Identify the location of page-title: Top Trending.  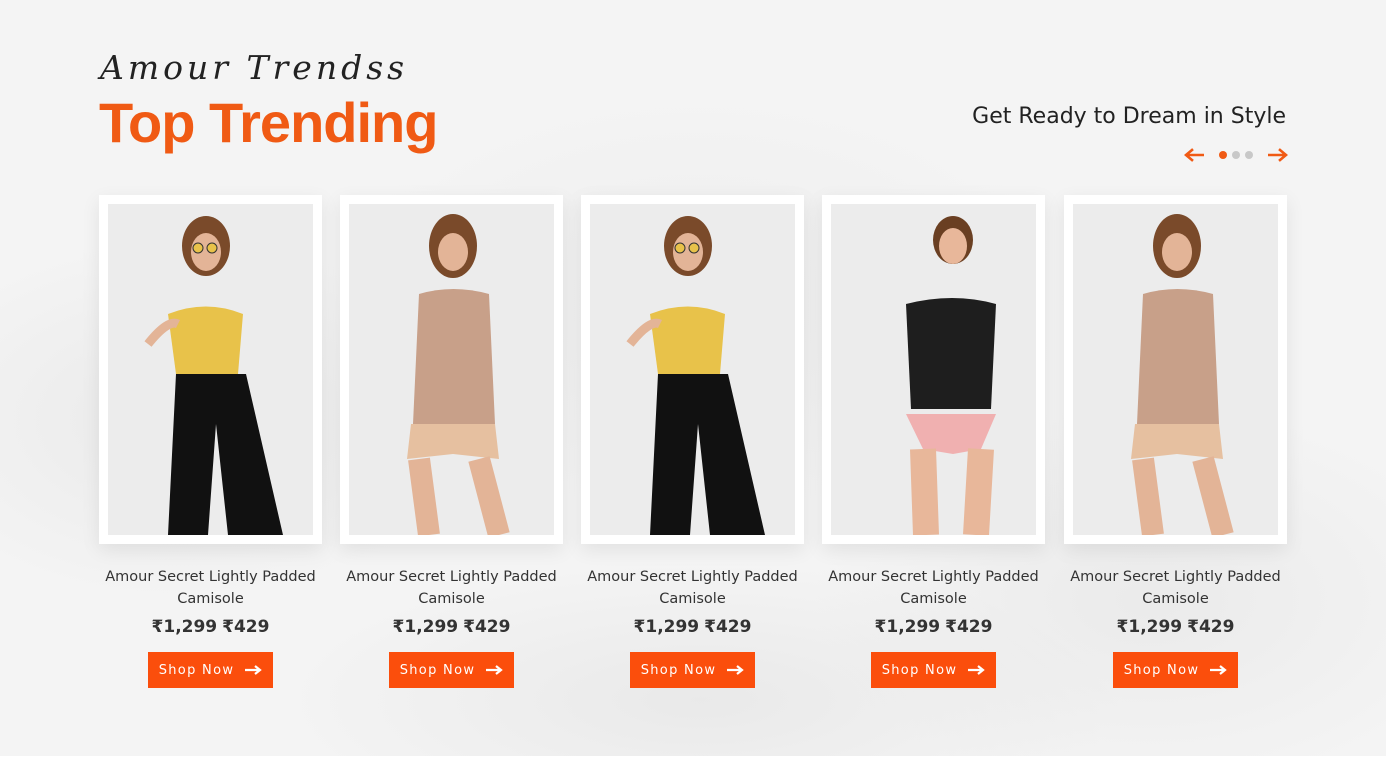
(268, 122).